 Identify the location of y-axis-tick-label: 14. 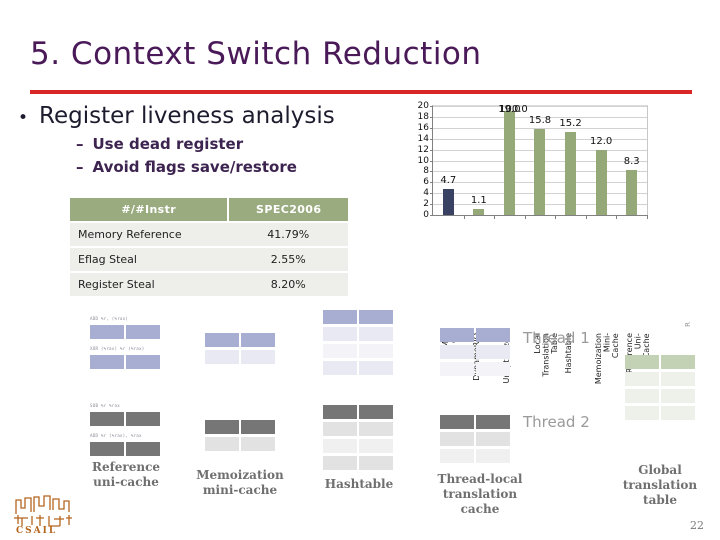
(423, 138).